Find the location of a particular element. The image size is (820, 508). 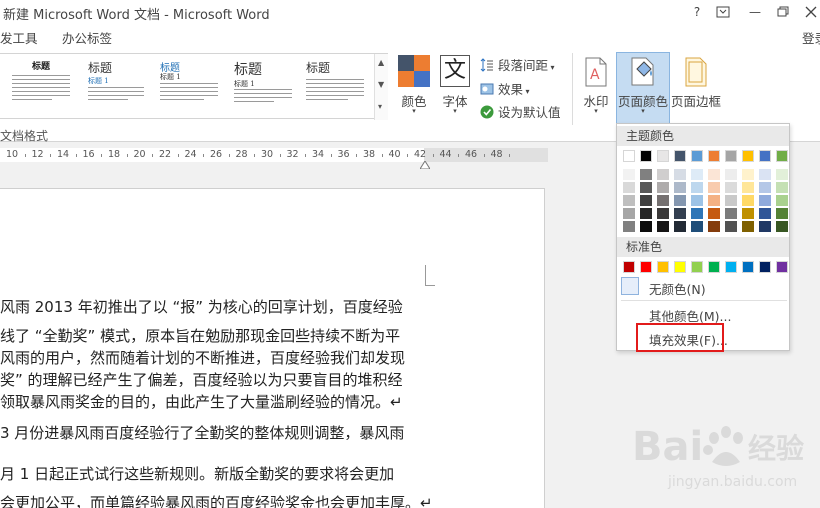

gallery-more-icon: ▾ is located at coordinates (380, 106).